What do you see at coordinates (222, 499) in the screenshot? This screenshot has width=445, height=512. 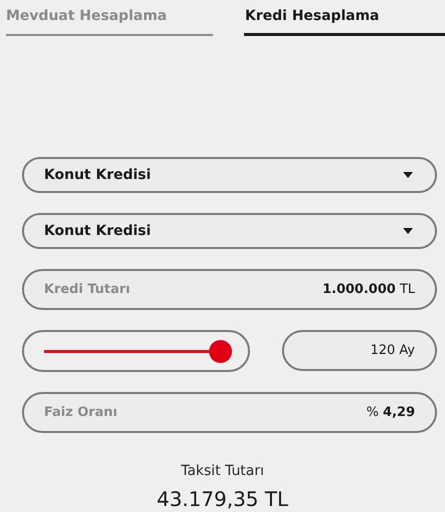 I see `installment-amount: 43.179,35 TL` at bounding box center [222, 499].